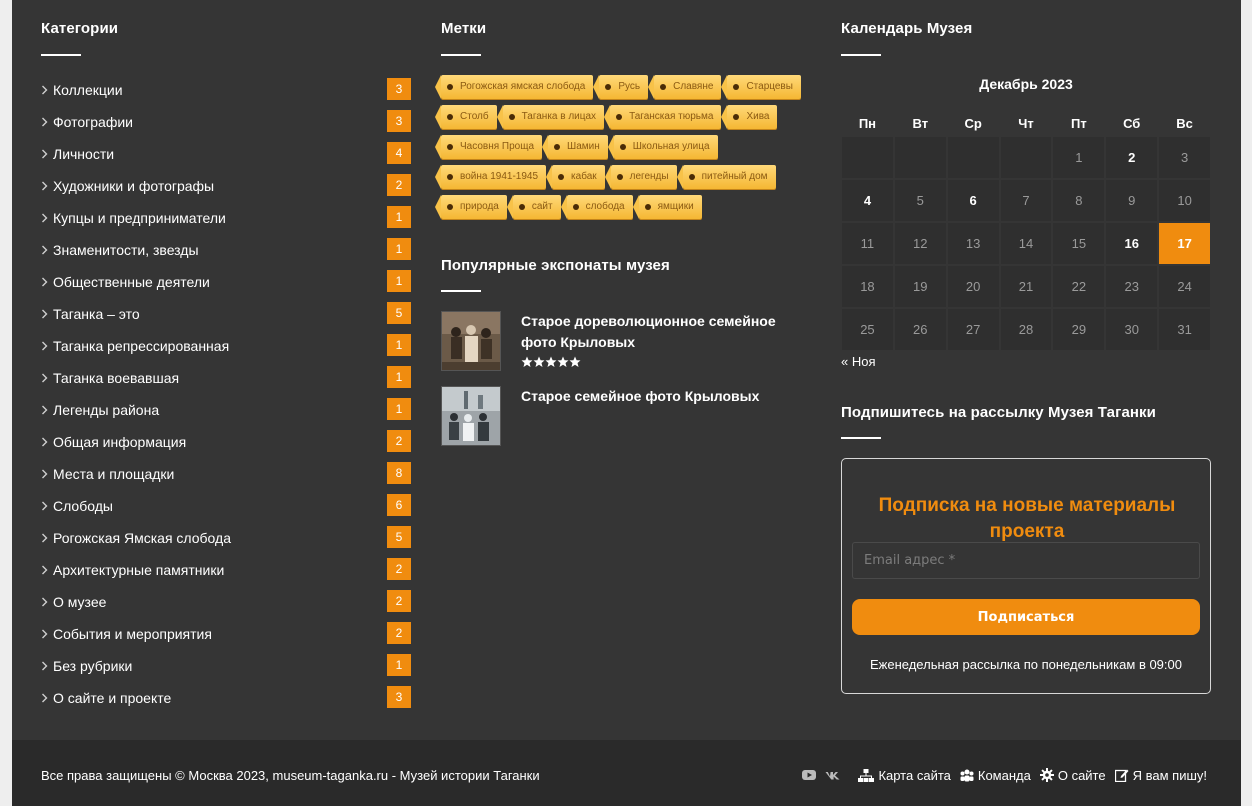  What do you see at coordinates (83, 506) in the screenshot?
I see `category-label: Слободы` at bounding box center [83, 506].